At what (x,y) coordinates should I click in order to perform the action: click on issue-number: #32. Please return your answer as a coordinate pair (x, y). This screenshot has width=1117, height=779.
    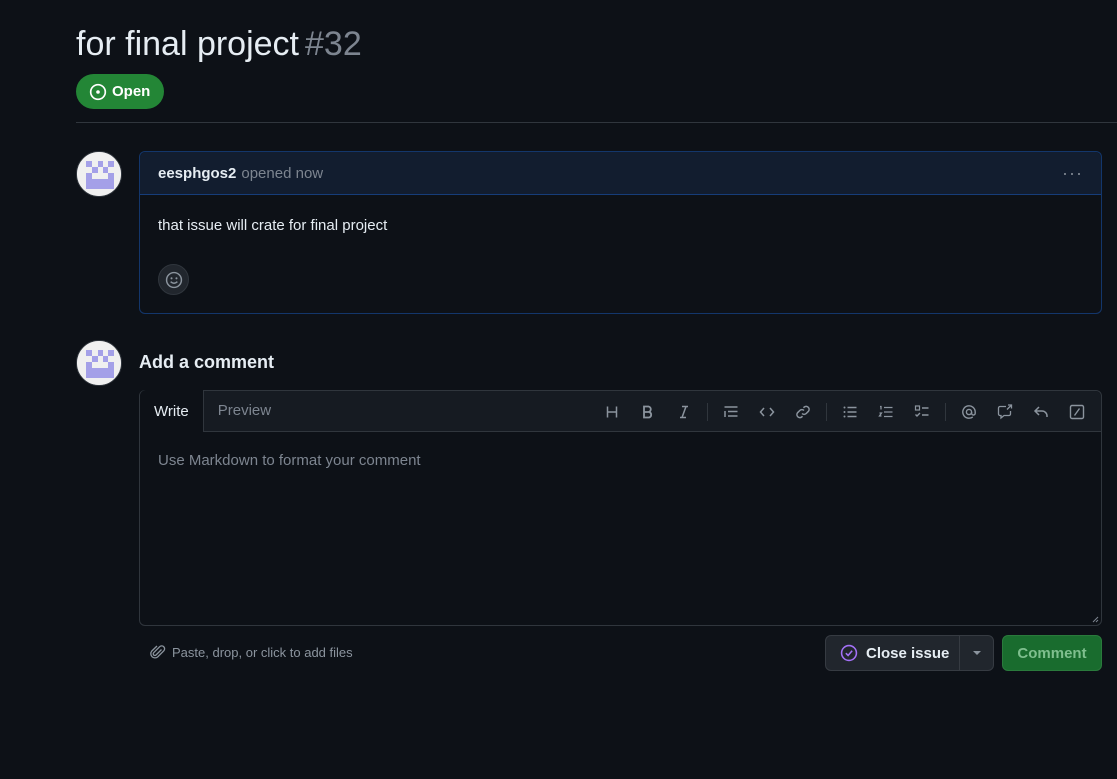
    Looking at the image, I should click on (333, 44).